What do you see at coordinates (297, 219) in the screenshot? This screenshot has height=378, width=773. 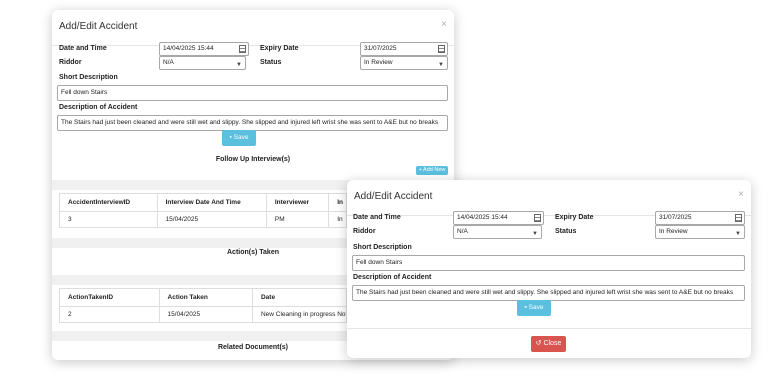 I see `table-cell: PM` at bounding box center [297, 219].